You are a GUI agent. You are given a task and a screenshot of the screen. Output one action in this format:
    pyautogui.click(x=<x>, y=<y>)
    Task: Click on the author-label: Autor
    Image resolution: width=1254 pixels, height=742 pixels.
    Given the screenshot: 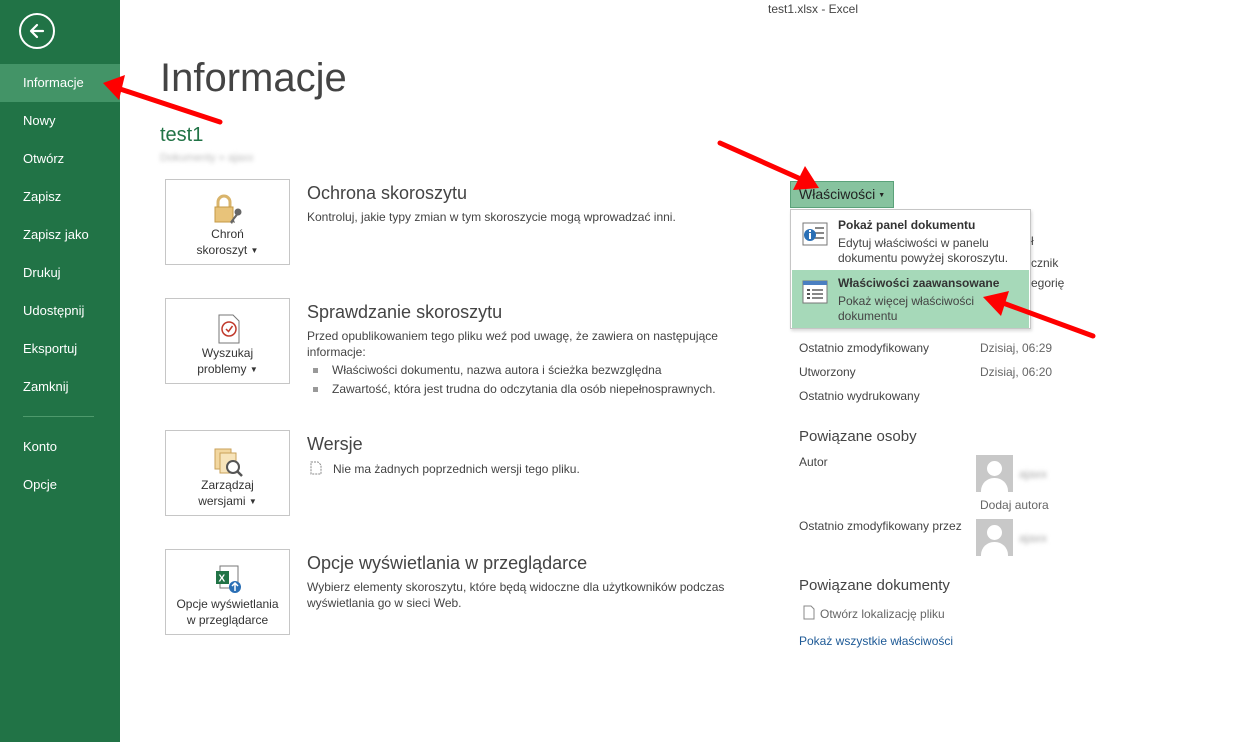 What is the action you would take?
    pyautogui.click(x=813, y=462)
    